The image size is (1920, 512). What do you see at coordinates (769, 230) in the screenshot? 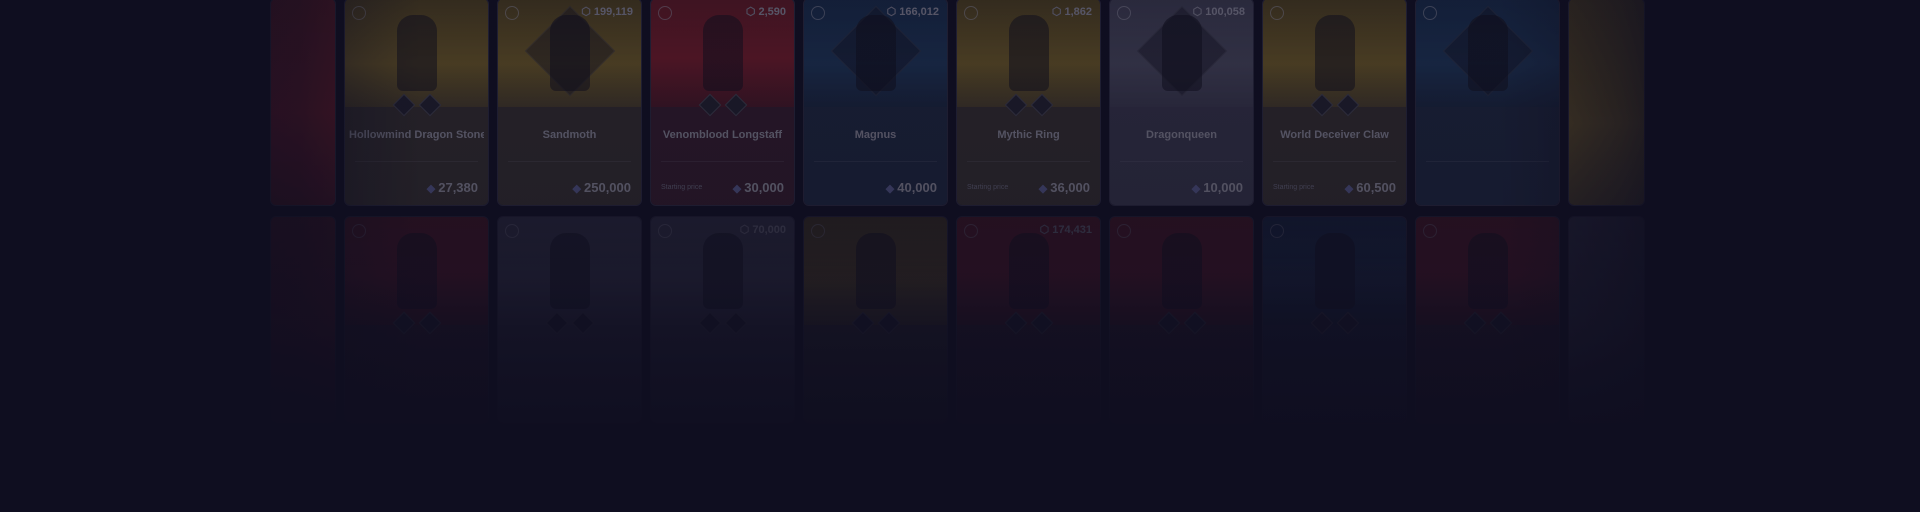
I see `supply-value: 70,000` at bounding box center [769, 230].